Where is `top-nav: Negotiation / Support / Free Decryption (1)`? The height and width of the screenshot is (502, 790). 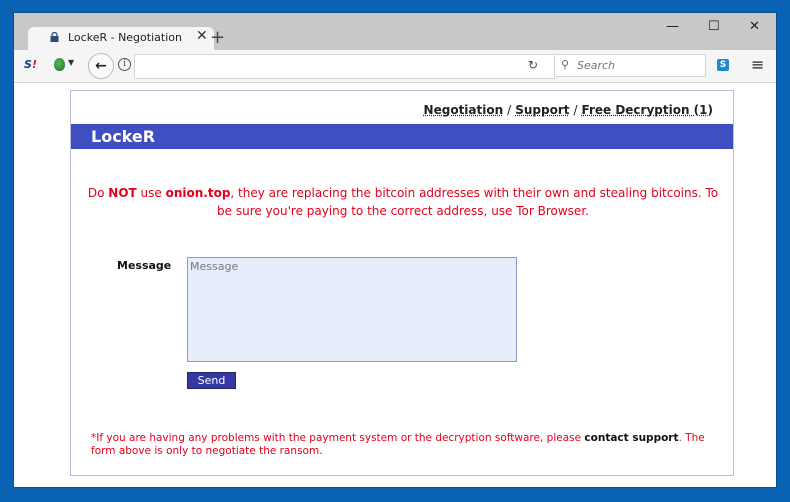 top-nav: Negotiation / Support / Free Decryption (1) is located at coordinates (568, 110).